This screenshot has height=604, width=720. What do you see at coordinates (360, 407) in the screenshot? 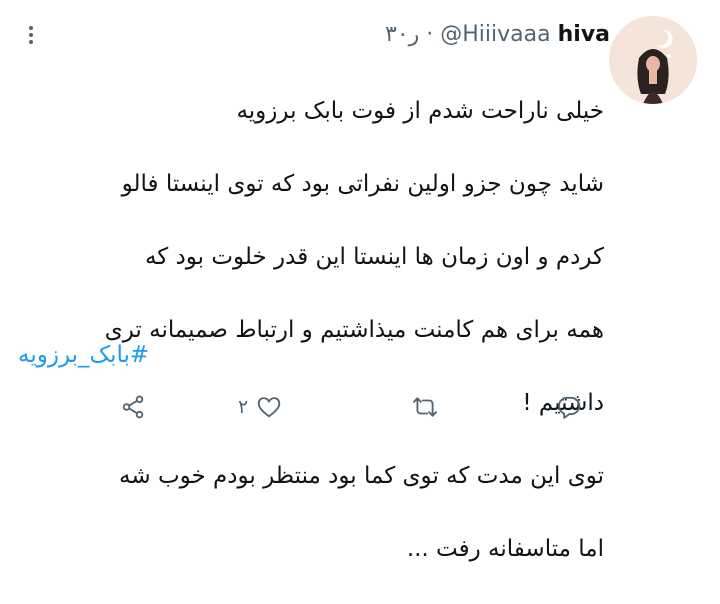
I see `action-bar: ۲` at bounding box center [360, 407].